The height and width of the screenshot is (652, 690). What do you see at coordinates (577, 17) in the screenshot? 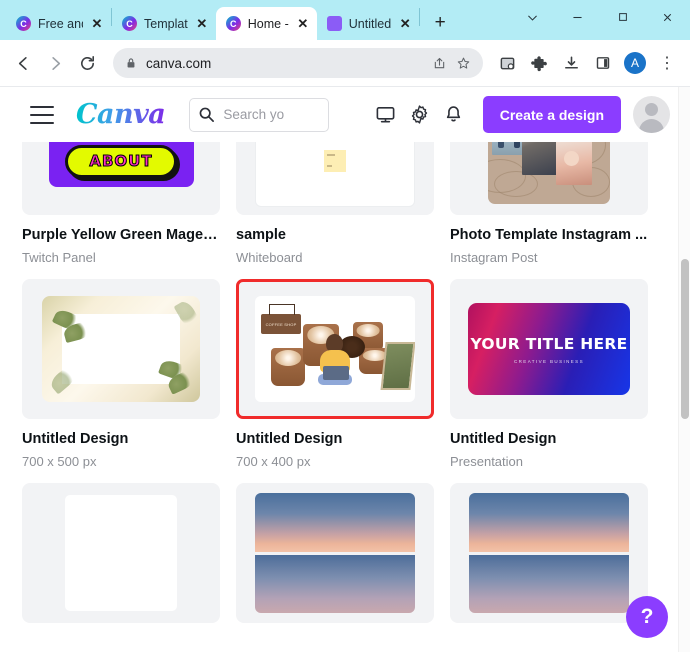
I see `minimize-button` at bounding box center [577, 17].